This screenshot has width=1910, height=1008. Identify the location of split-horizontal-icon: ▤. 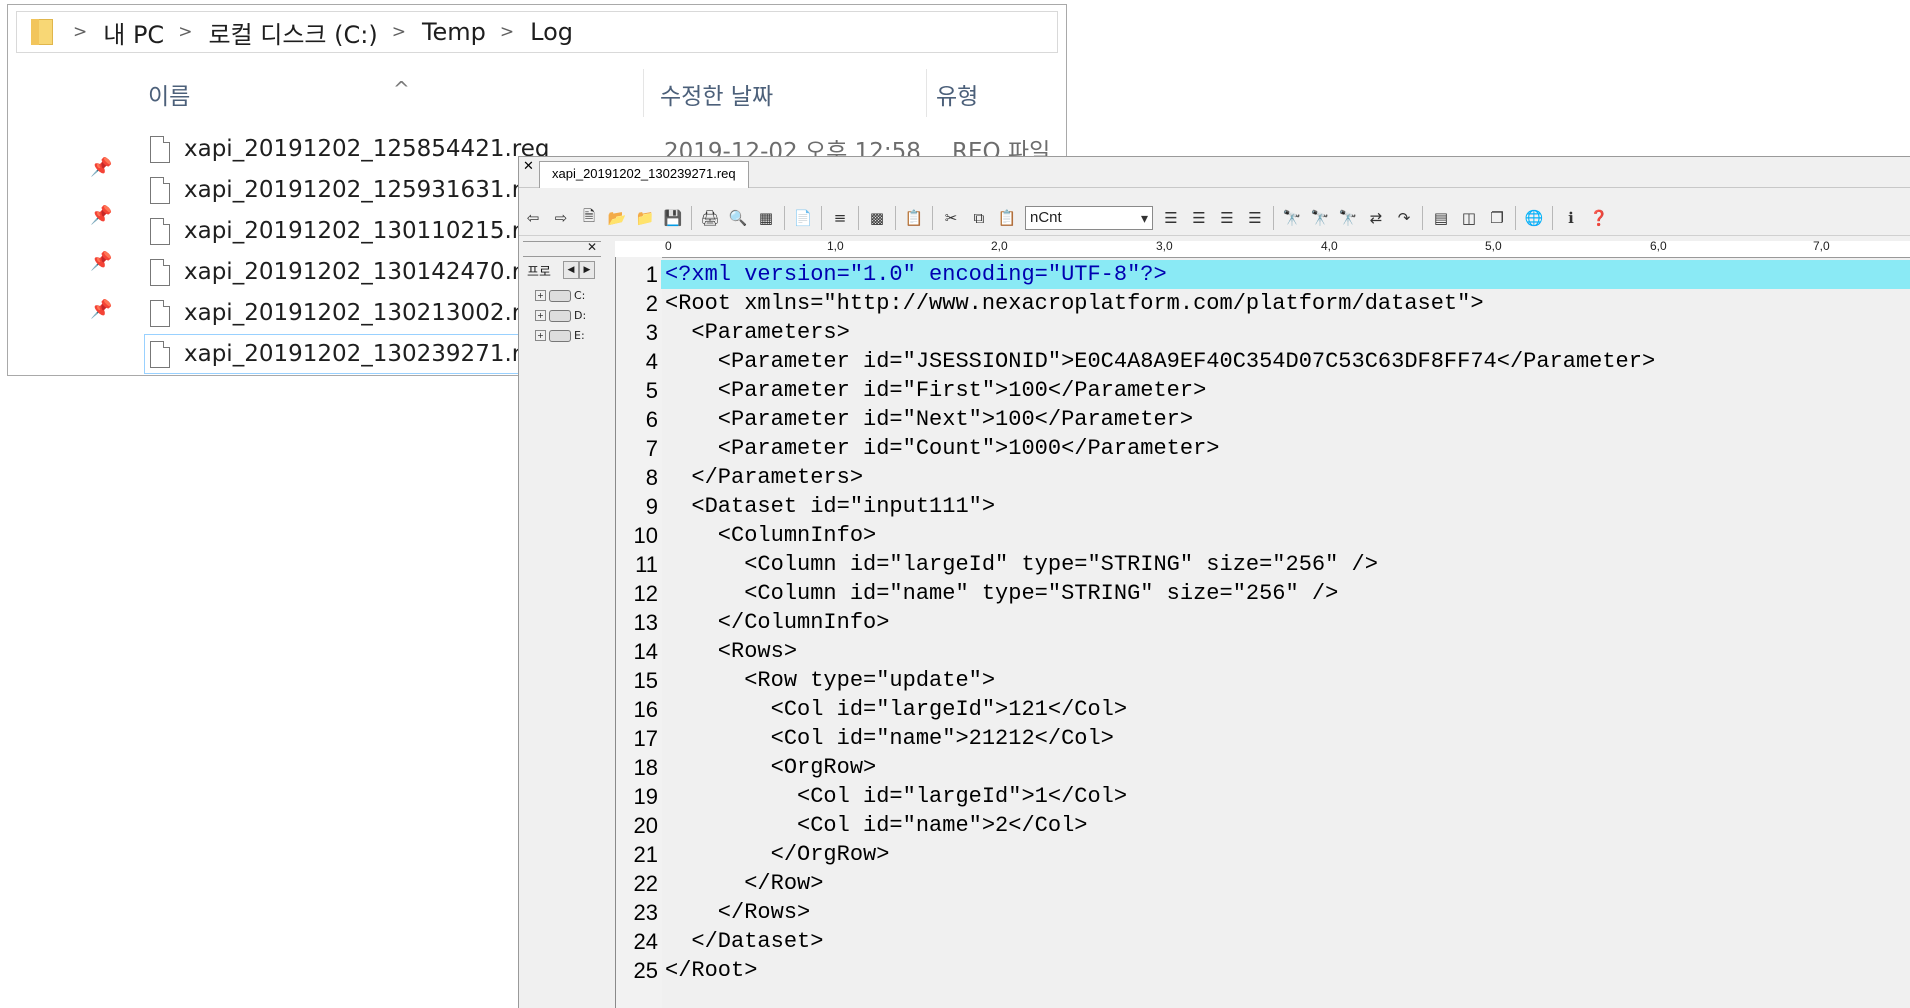
(1441, 218).